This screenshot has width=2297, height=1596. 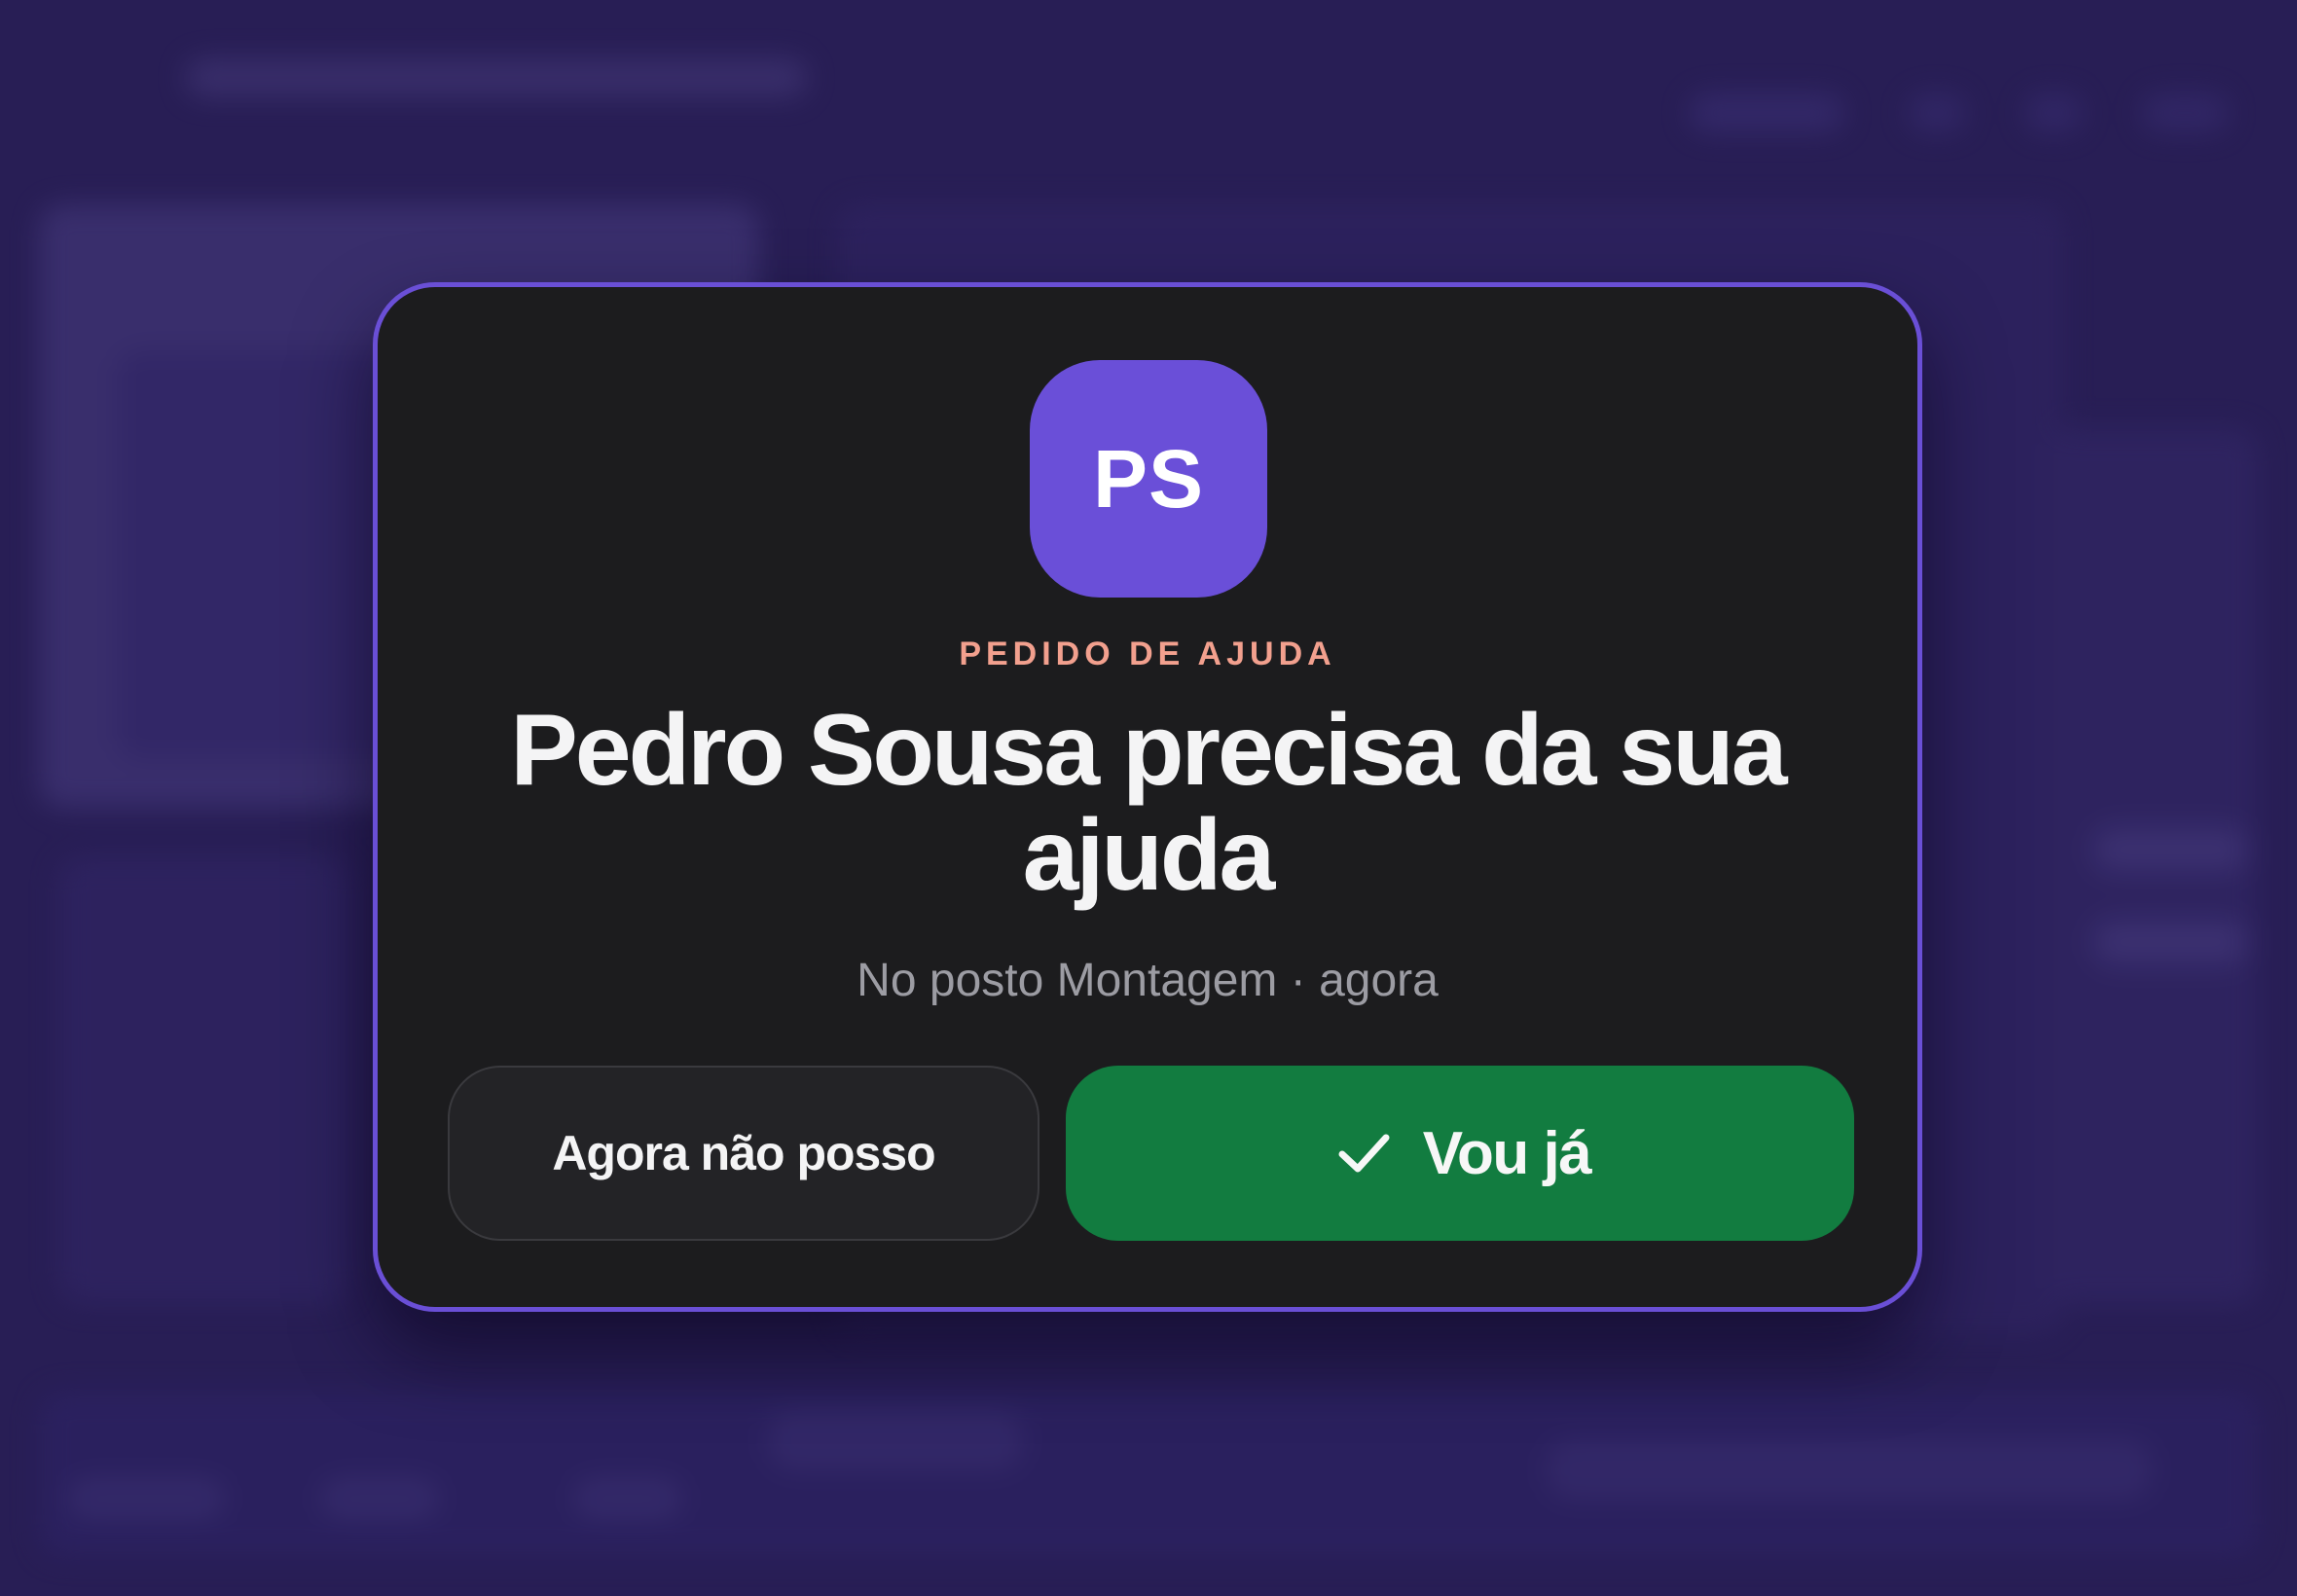 What do you see at coordinates (204, 1080) in the screenshot?
I see `background-list` at bounding box center [204, 1080].